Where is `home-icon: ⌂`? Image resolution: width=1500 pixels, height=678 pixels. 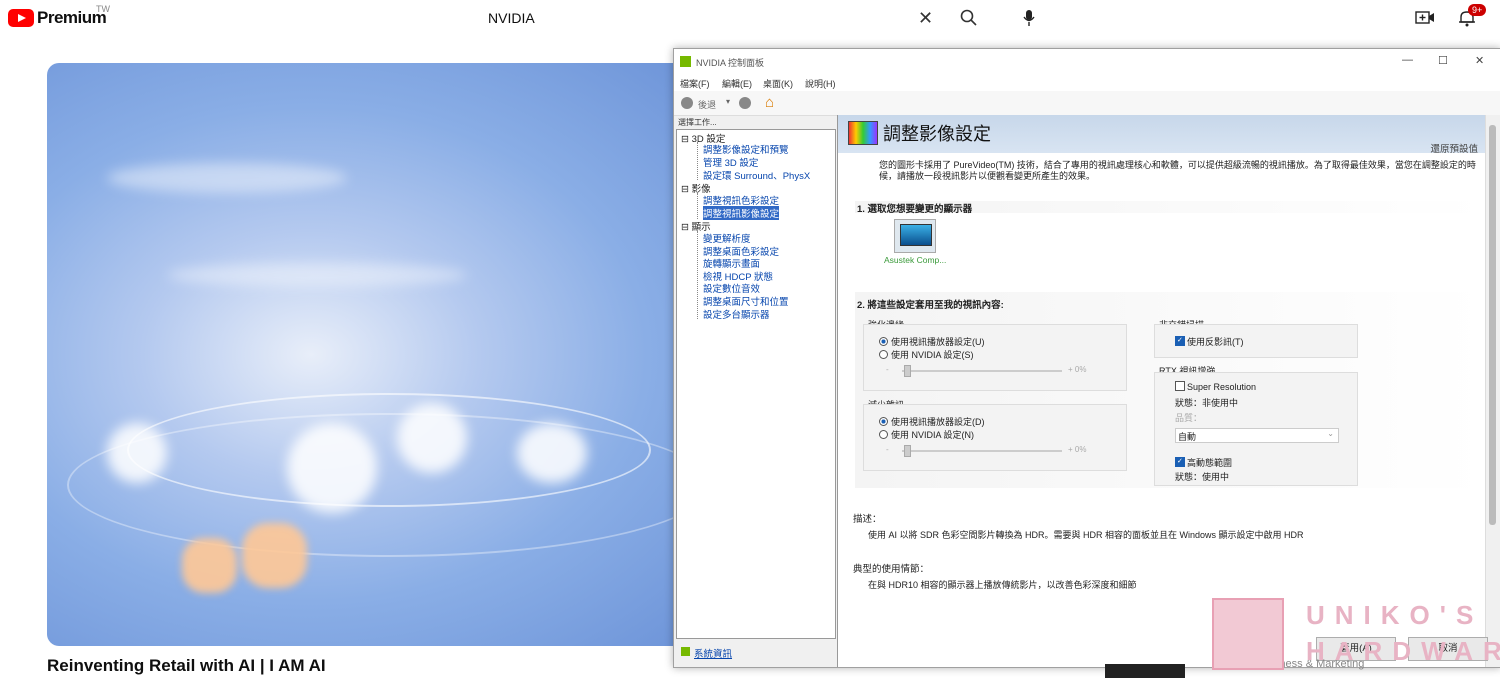 home-icon: ⌂ is located at coordinates (769, 102).